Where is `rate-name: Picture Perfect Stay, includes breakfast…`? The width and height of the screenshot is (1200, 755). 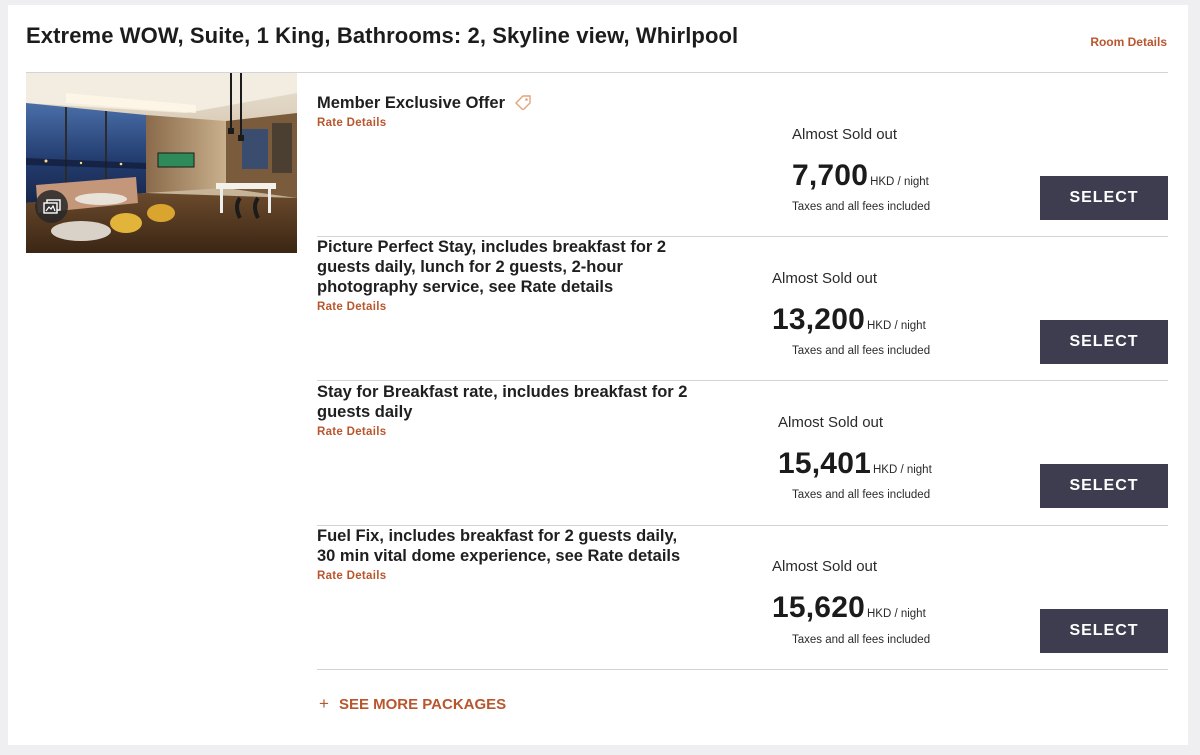 rate-name: Picture Perfect Stay, includes breakfast… is located at coordinates (504, 276).